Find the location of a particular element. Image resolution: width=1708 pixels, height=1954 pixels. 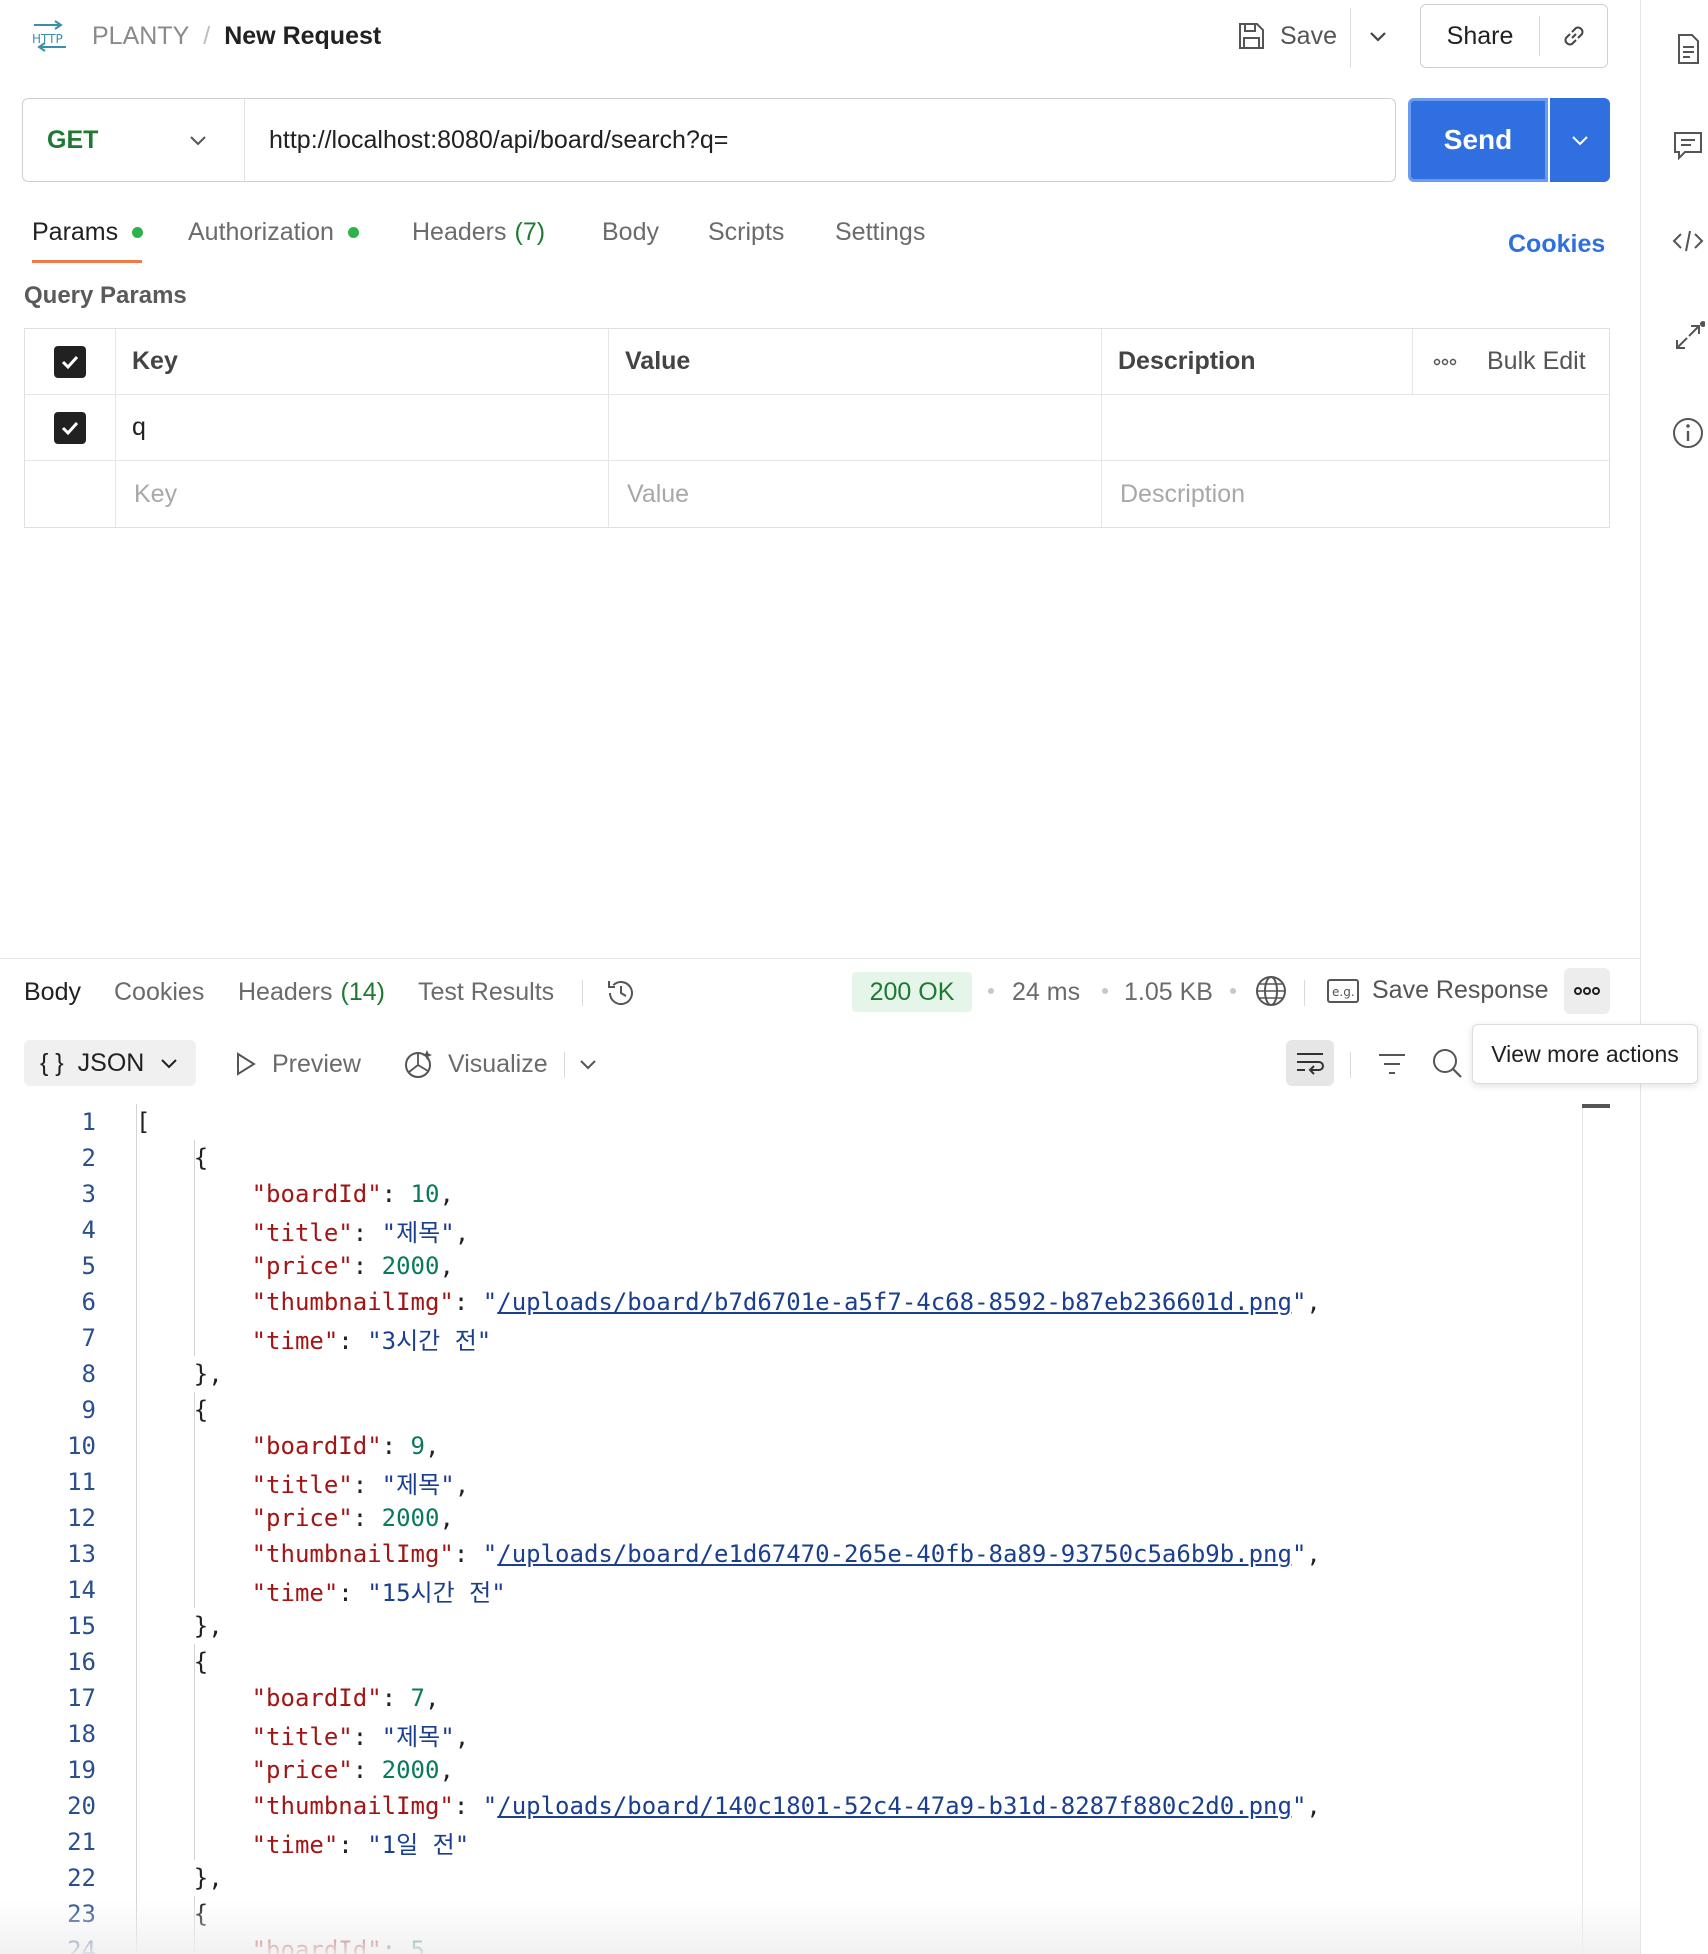

wrap-lines-button is located at coordinates (1310, 1063).